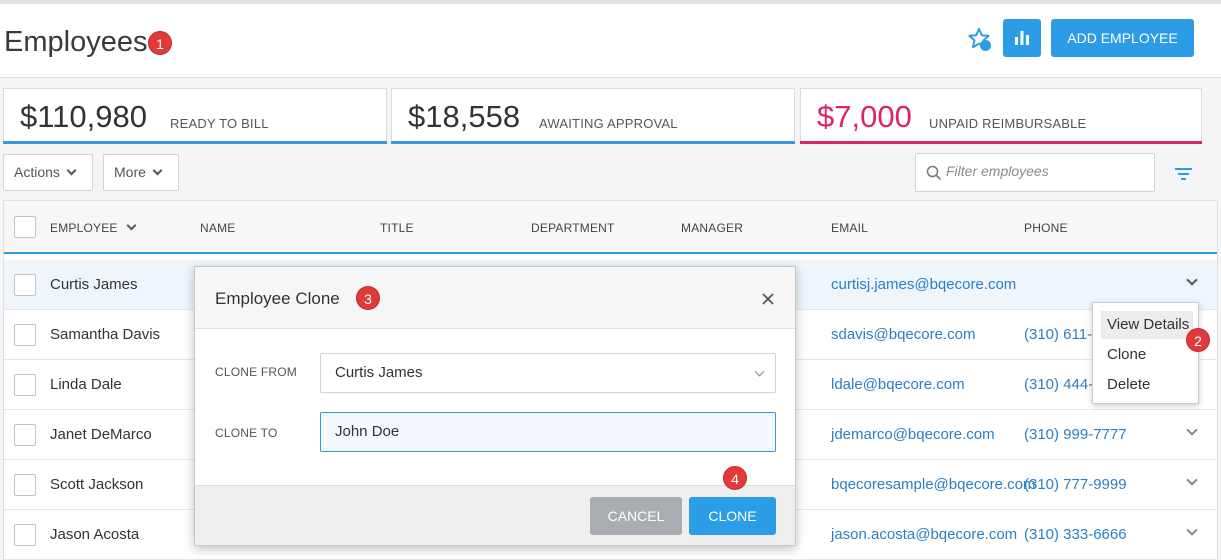 This screenshot has width=1221, height=560. What do you see at coordinates (1122, 38) in the screenshot?
I see `add-employee-button: ADD EMPLOYEE` at bounding box center [1122, 38].